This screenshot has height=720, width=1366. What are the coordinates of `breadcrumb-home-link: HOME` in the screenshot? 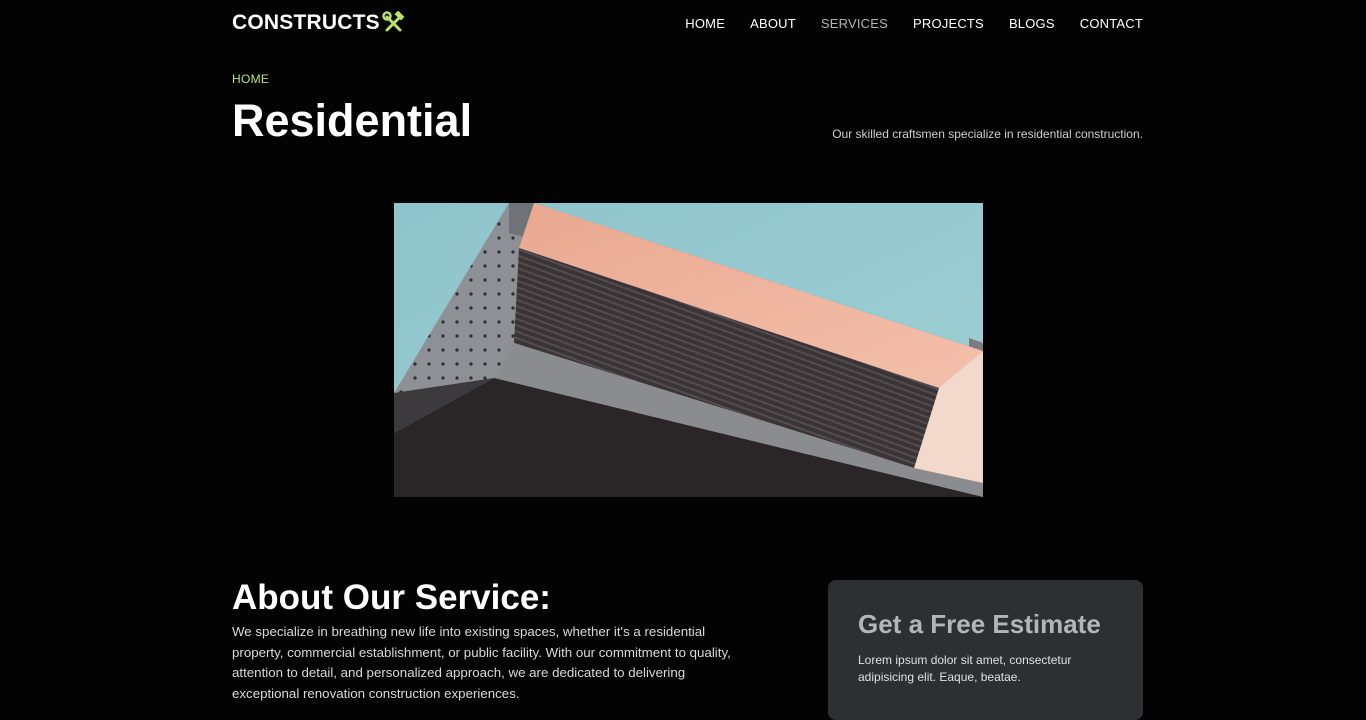 It's located at (250, 79).